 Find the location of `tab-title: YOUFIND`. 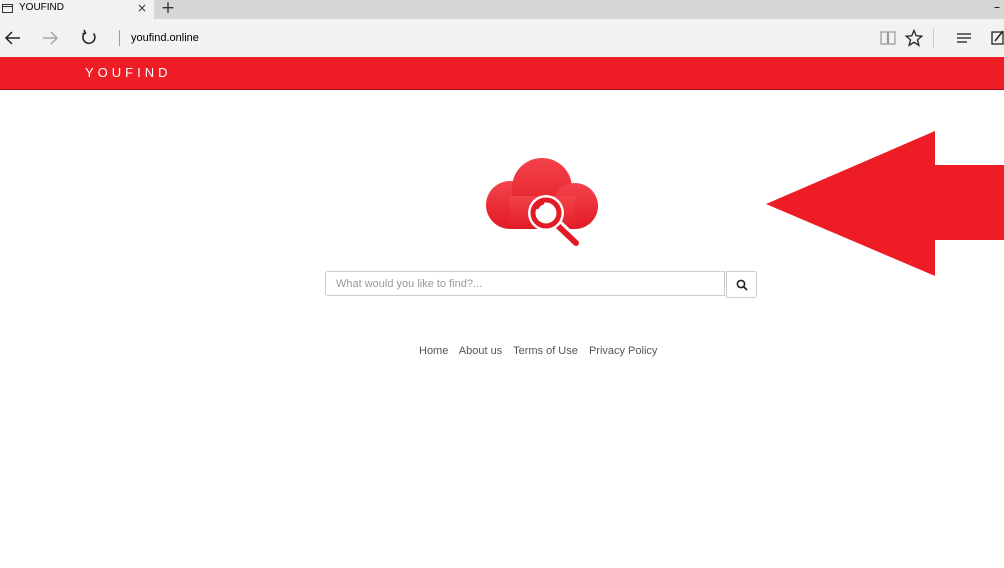

tab-title: YOUFIND is located at coordinates (41, 7).